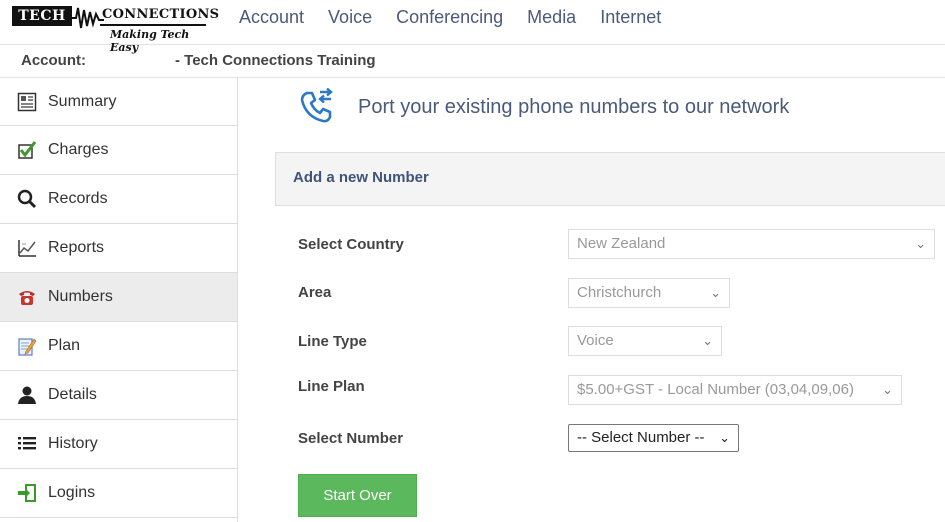  I want to click on logo-wave-icon, so click(88, 18).